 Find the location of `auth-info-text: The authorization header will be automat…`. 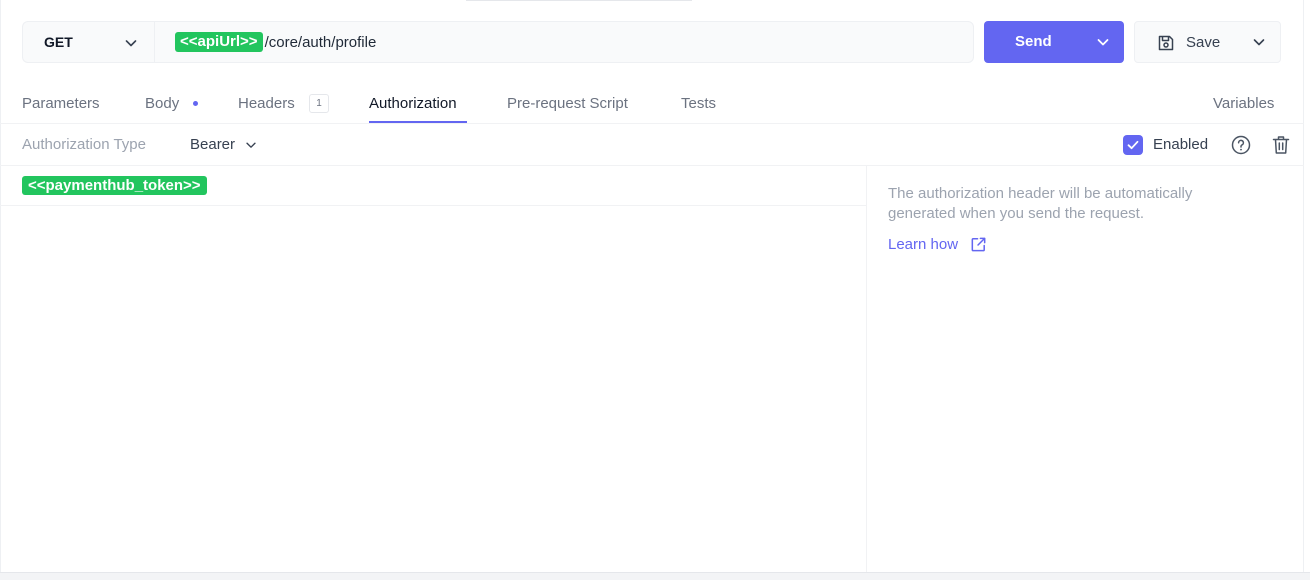

auth-info-text: The authorization header will be automat… is located at coordinates (1040, 203).